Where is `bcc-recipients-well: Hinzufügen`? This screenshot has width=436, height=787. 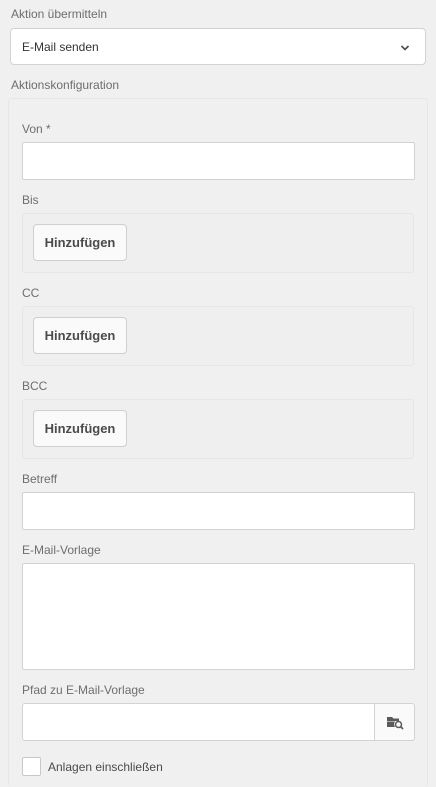 bcc-recipients-well: Hinzufügen is located at coordinates (218, 429).